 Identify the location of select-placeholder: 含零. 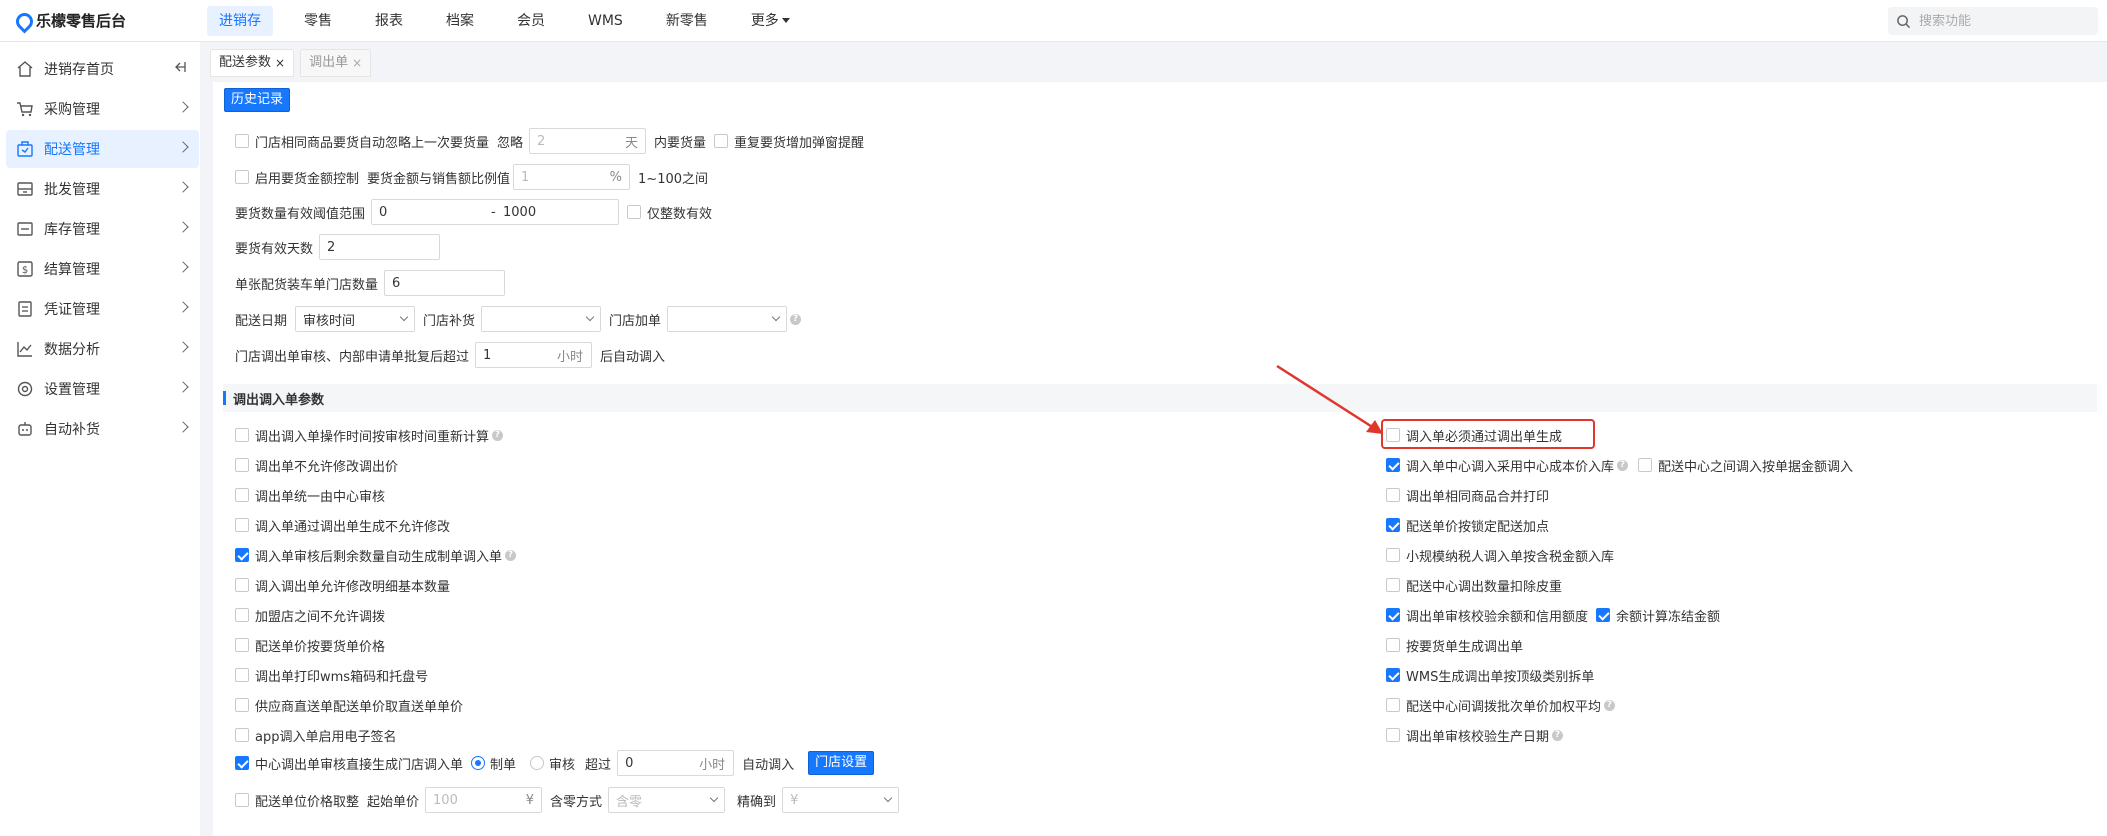
(629, 802).